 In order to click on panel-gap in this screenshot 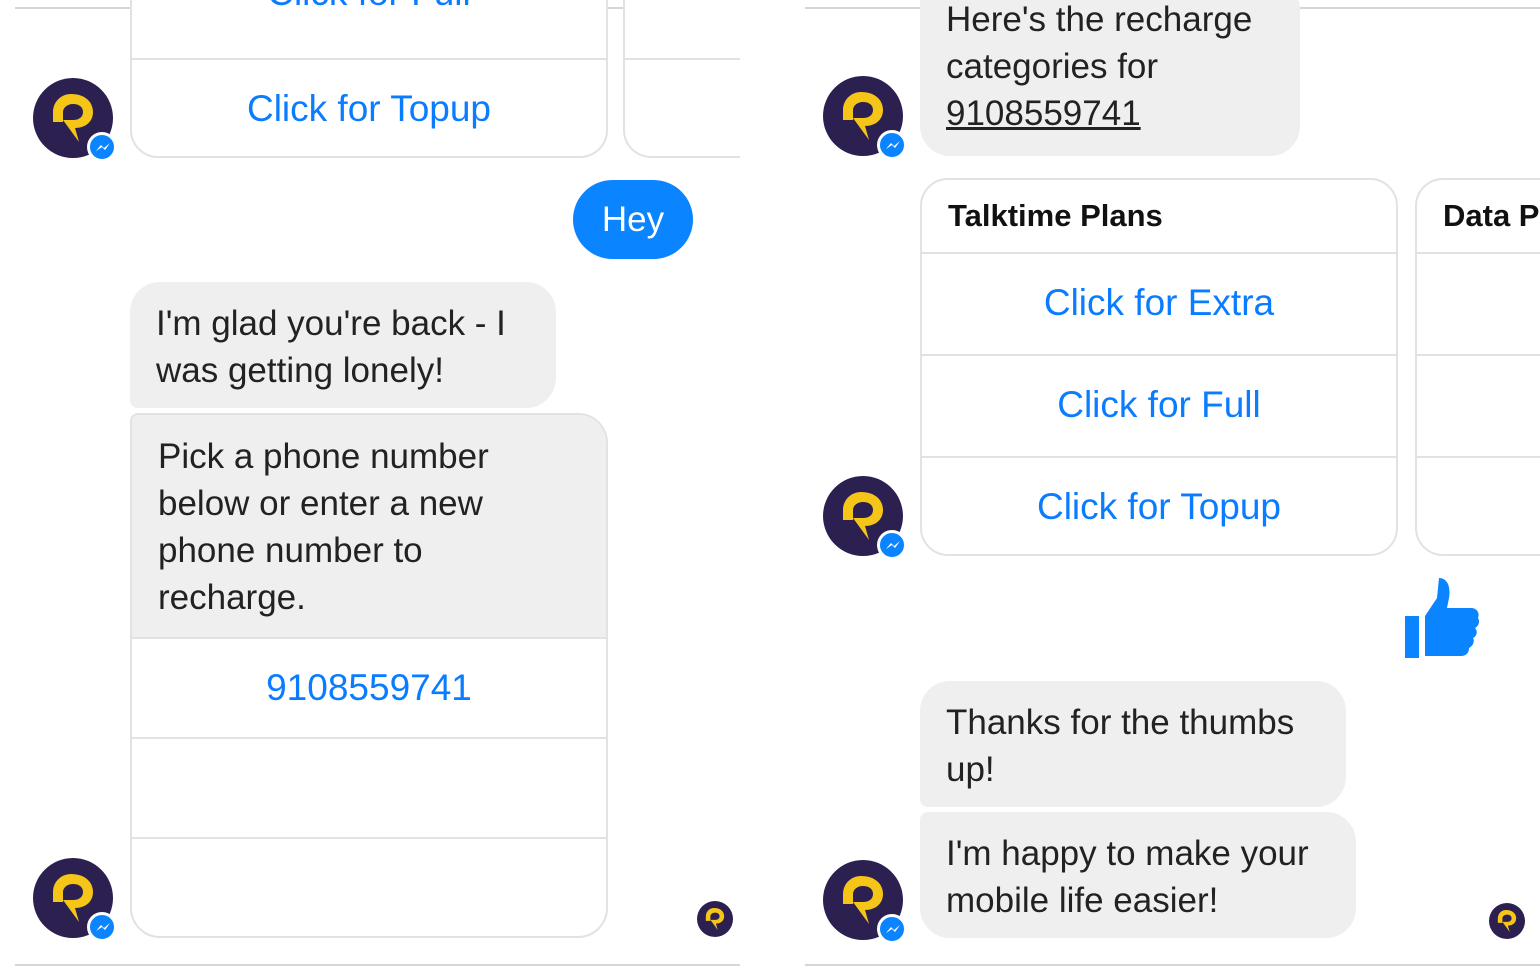, I will do `click(772, 488)`.